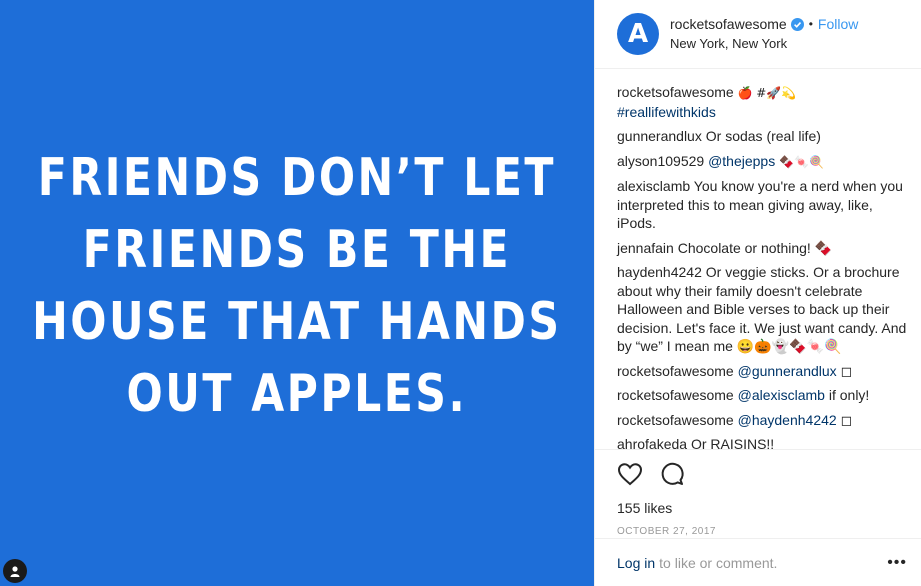 The height and width of the screenshot is (586, 921). Describe the element at coordinates (297, 322) in the screenshot. I see `image-text-line: HOUSE THAT HANDS` at that location.